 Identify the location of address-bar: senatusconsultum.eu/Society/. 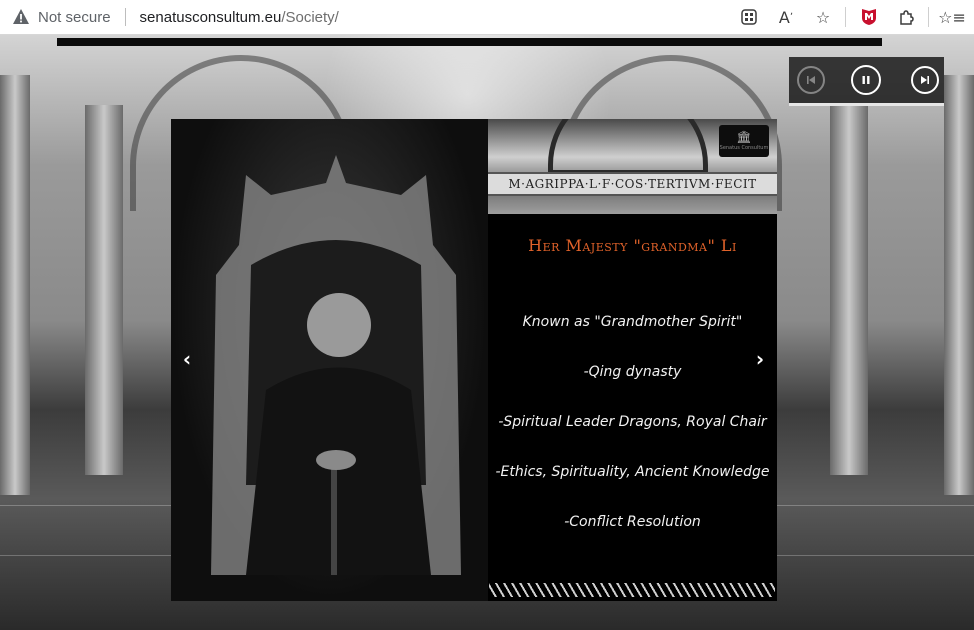
(239, 17).